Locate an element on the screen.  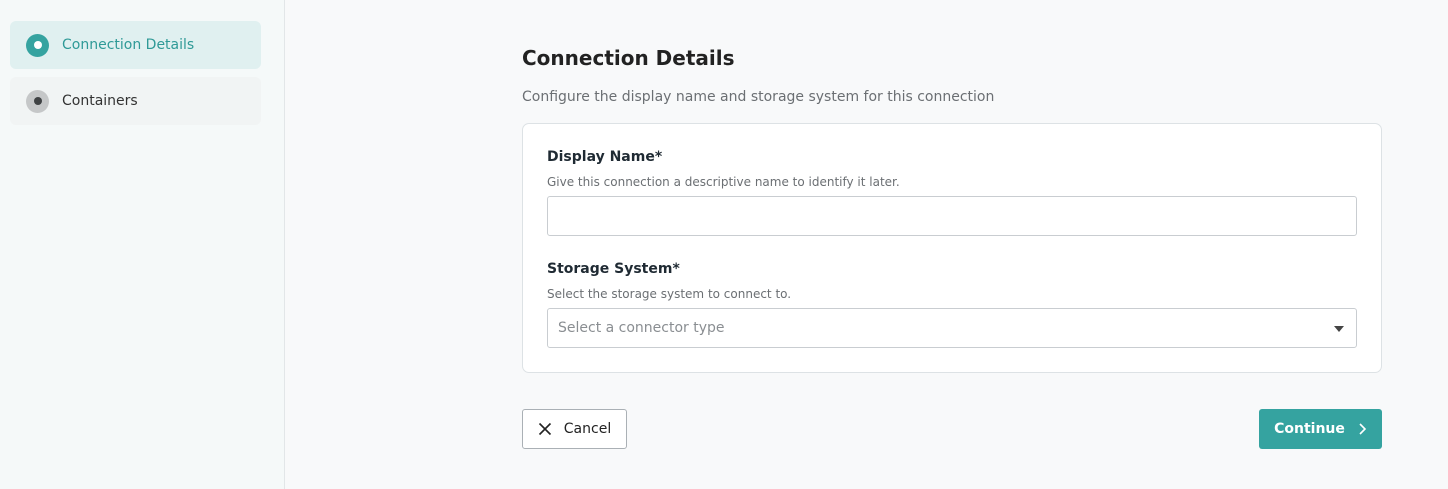
close-icon is located at coordinates (544, 429).